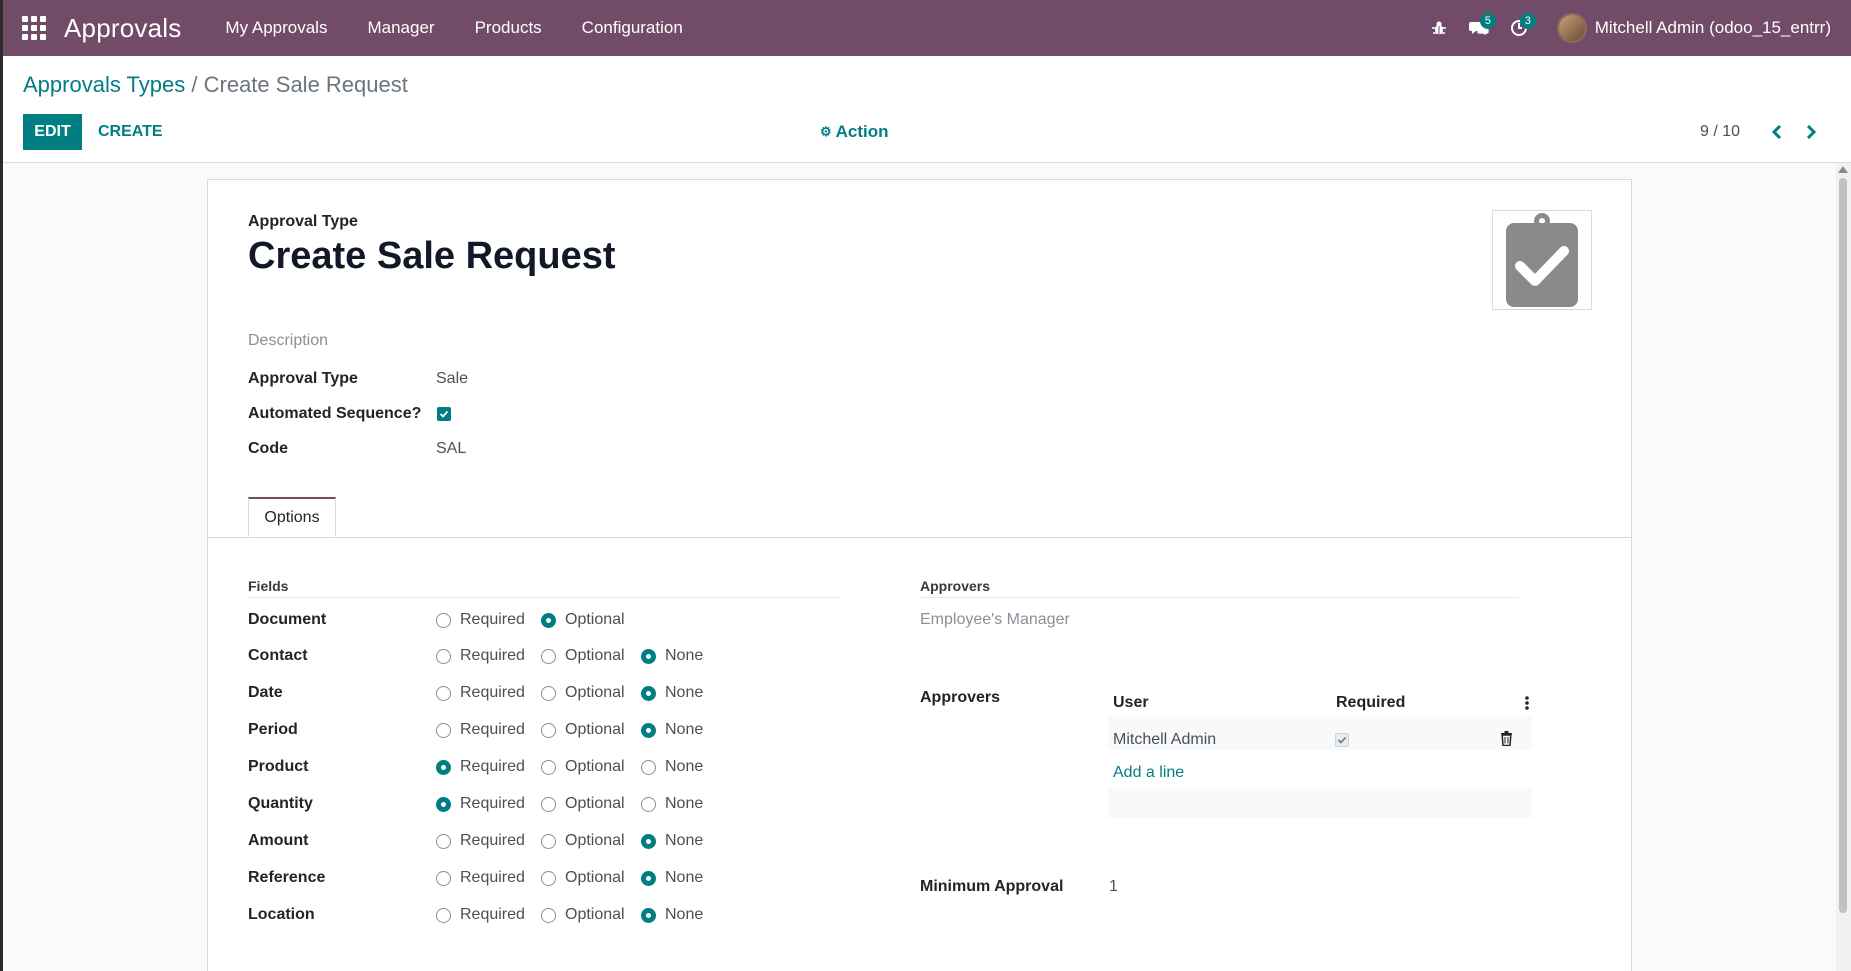  I want to click on app-title: Approvals, so click(122, 28).